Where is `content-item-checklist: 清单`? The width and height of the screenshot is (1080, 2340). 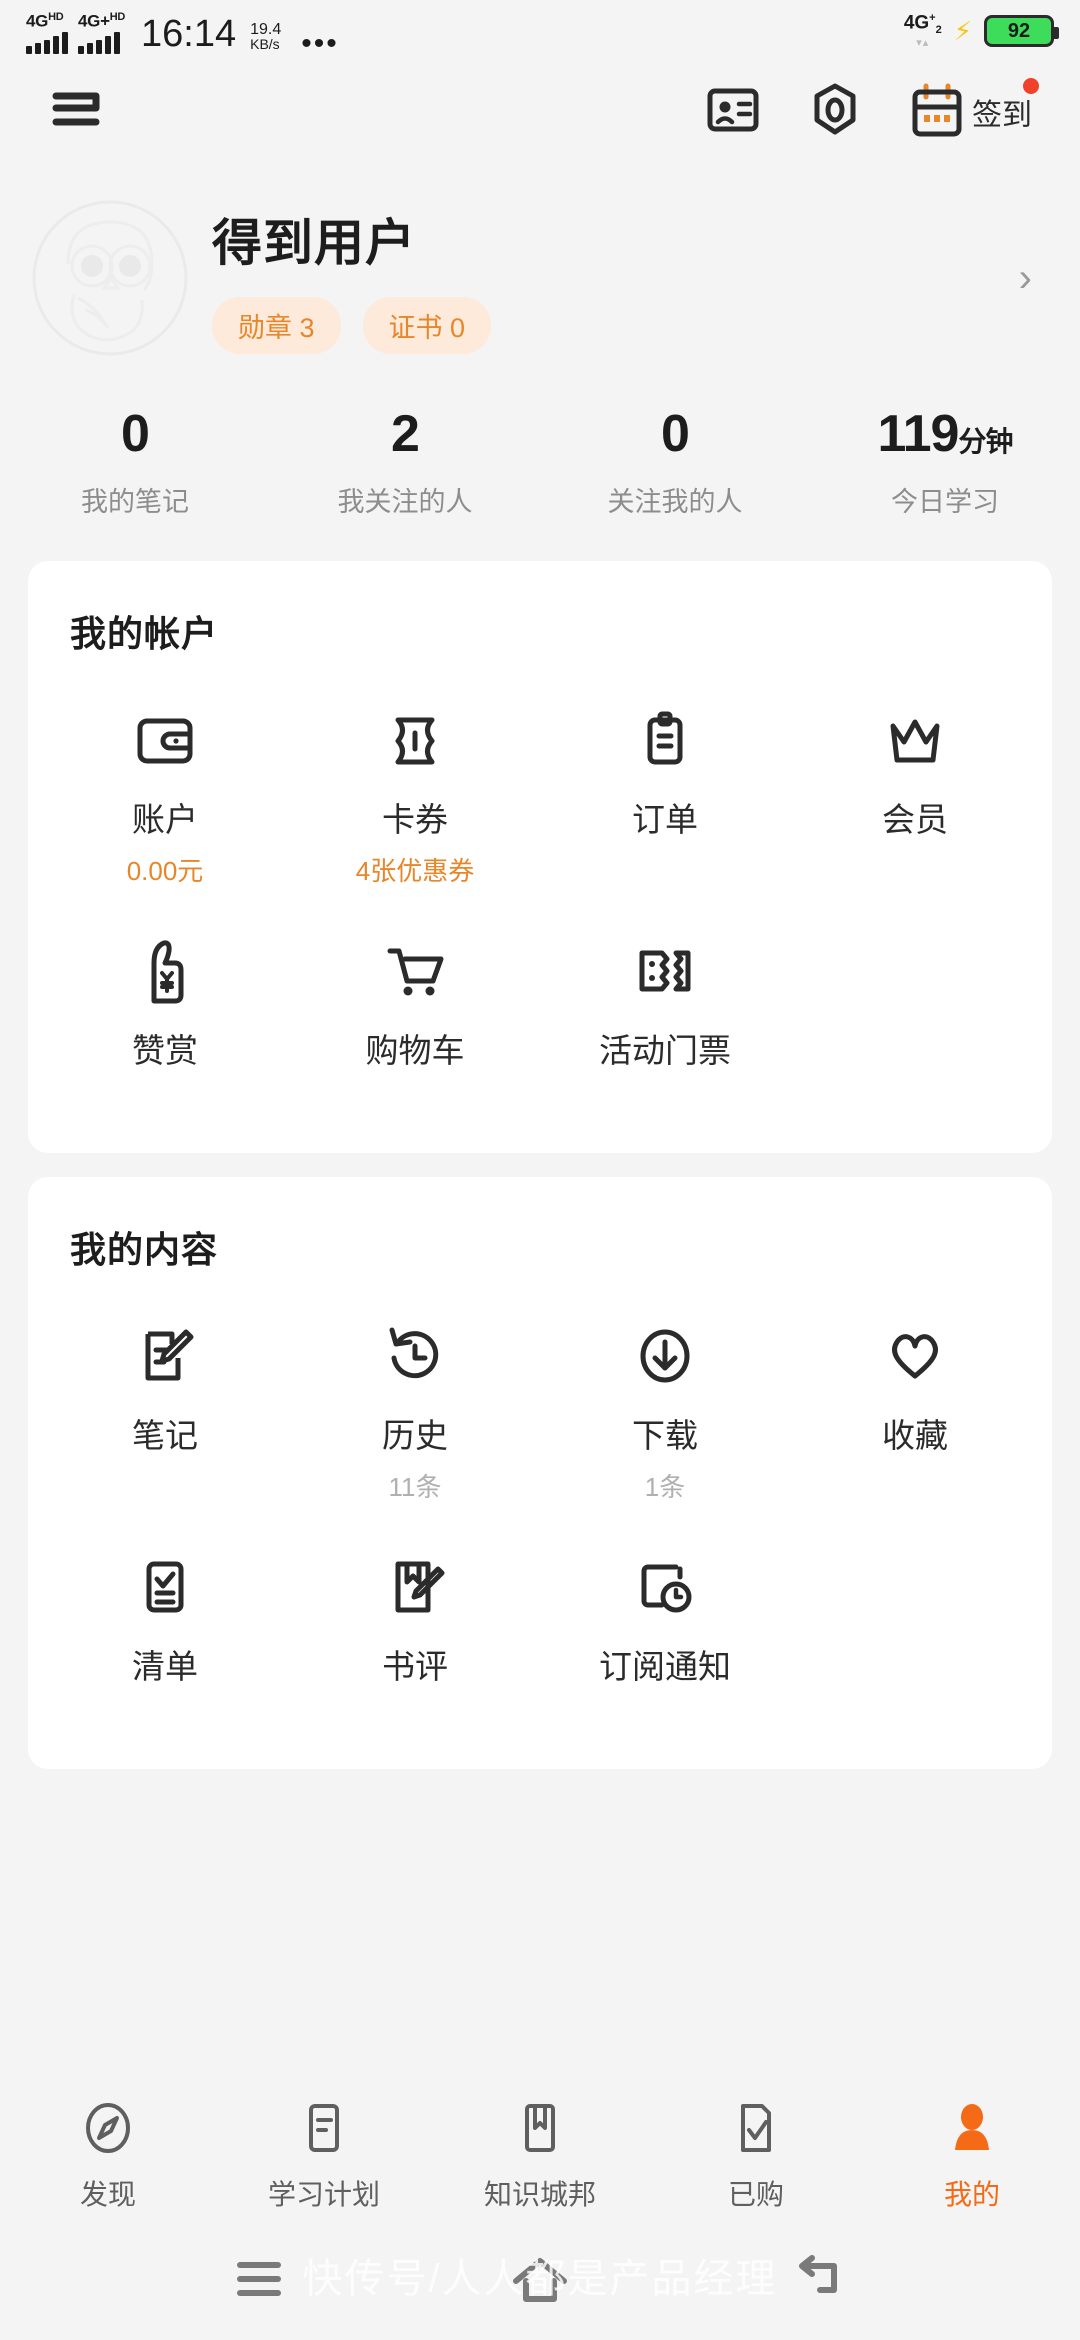
content-item-checklist: 清单 is located at coordinates (165, 1616).